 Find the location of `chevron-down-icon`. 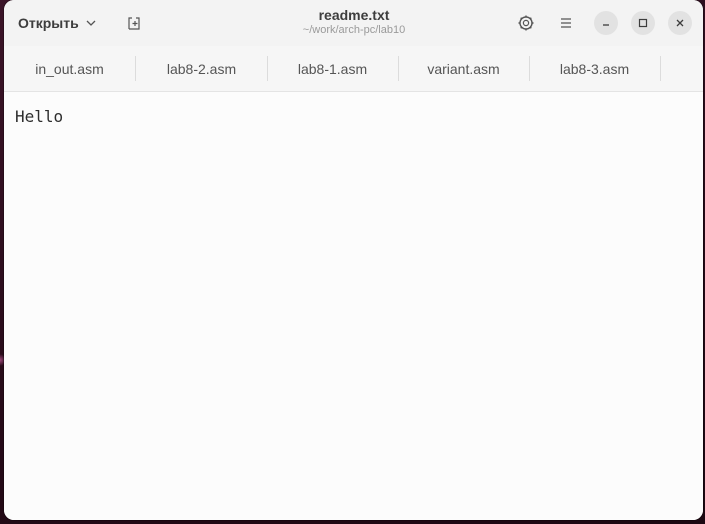

chevron-down-icon is located at coordinates (91, 23).